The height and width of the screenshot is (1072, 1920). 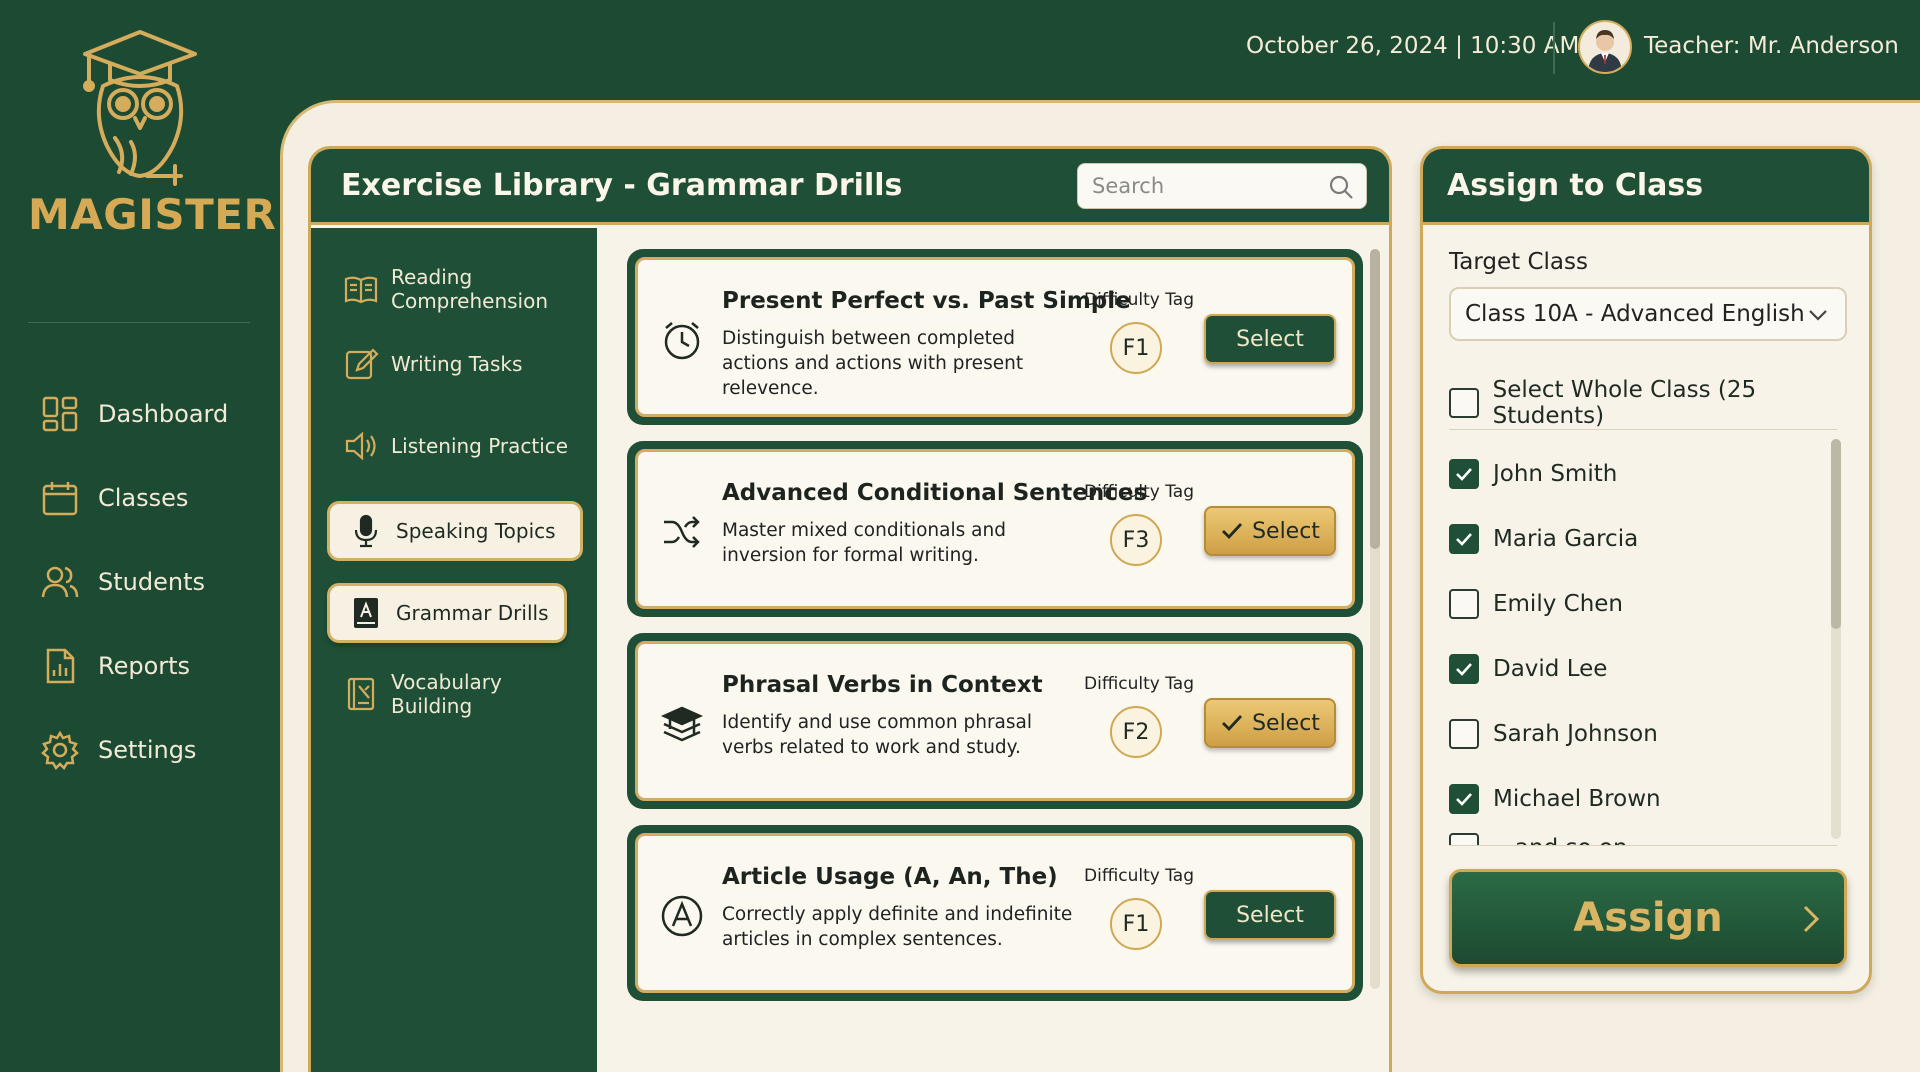 I want to click on student-name: David Lee, so click(x=1550, y=669).